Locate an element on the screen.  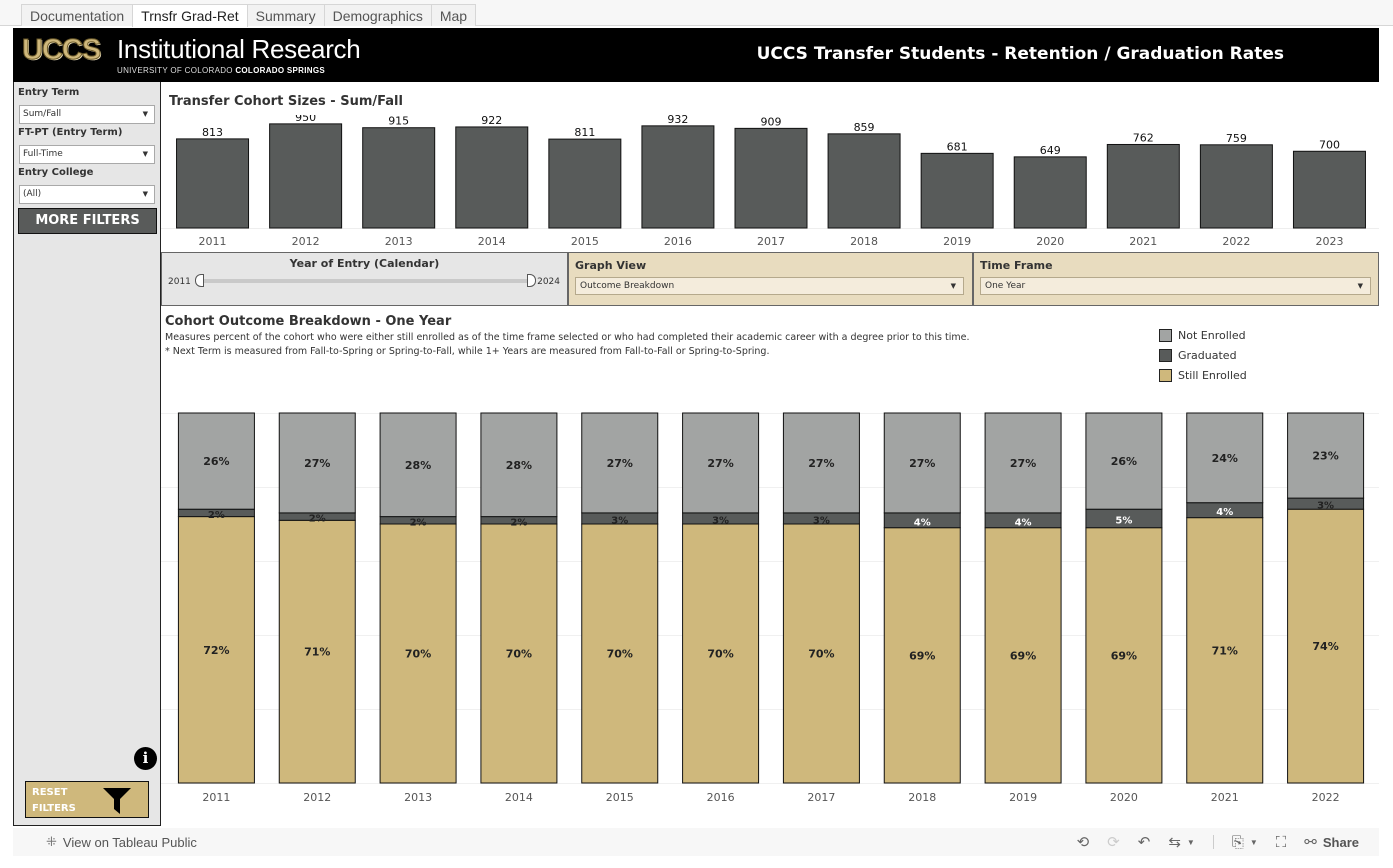
tableau-icon: ⁜ is located at coordinates (51, 841).